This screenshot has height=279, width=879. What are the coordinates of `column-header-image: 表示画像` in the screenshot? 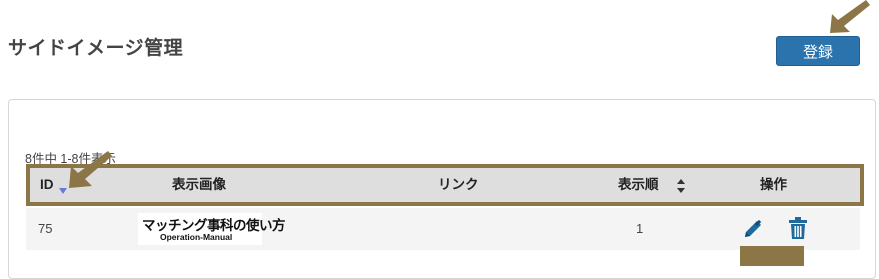 It's located at (199, 184).